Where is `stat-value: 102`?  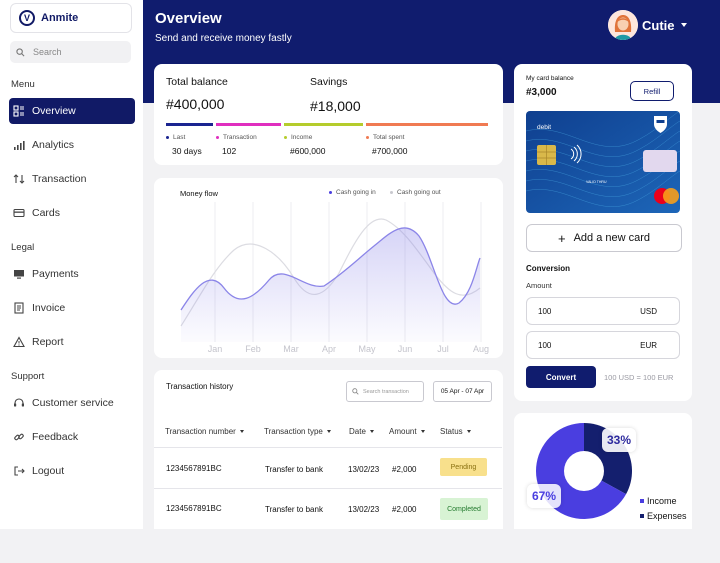 stat-value: 102 is located at coordinates (229, 151).